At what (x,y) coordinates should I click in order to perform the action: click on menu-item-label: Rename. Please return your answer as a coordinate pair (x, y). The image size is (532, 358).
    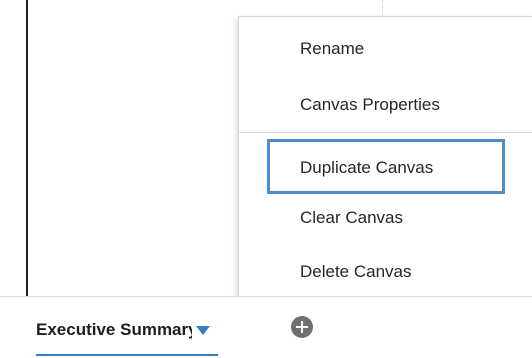
    Looking at the image, I should click on (332, 48).